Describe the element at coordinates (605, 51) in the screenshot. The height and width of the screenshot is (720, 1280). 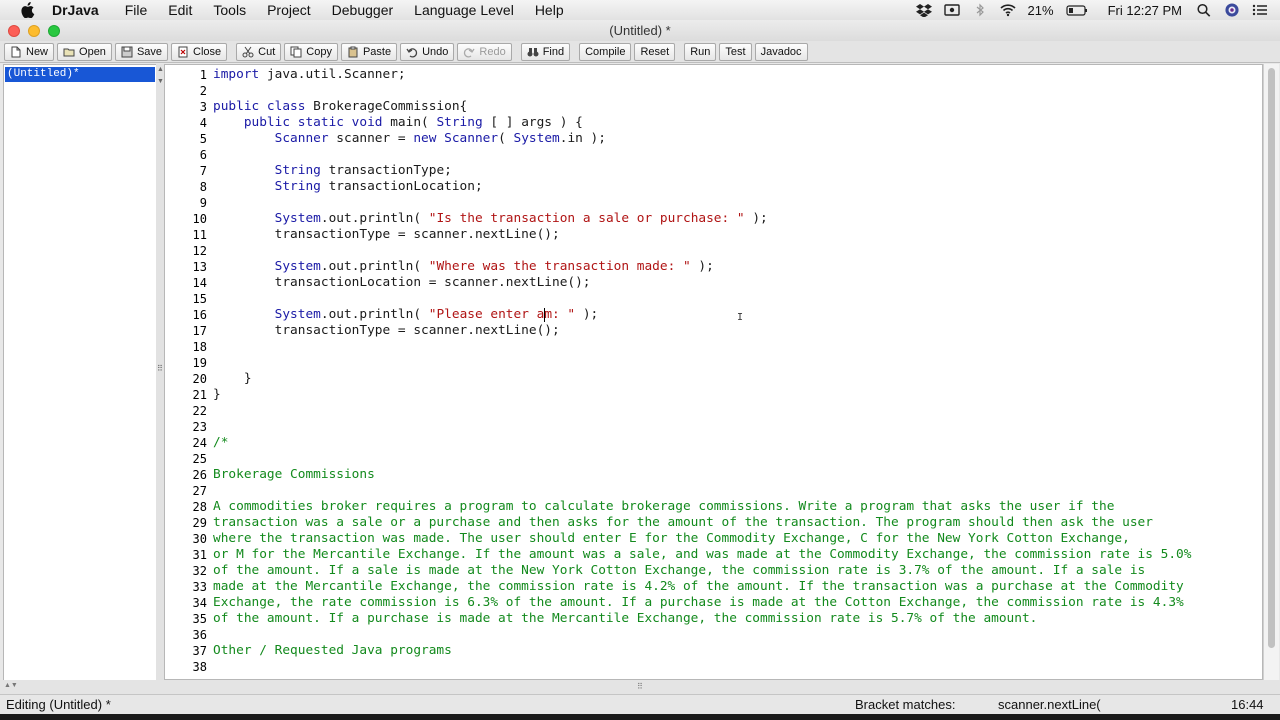
I see `compile-button: Compile` at that location.